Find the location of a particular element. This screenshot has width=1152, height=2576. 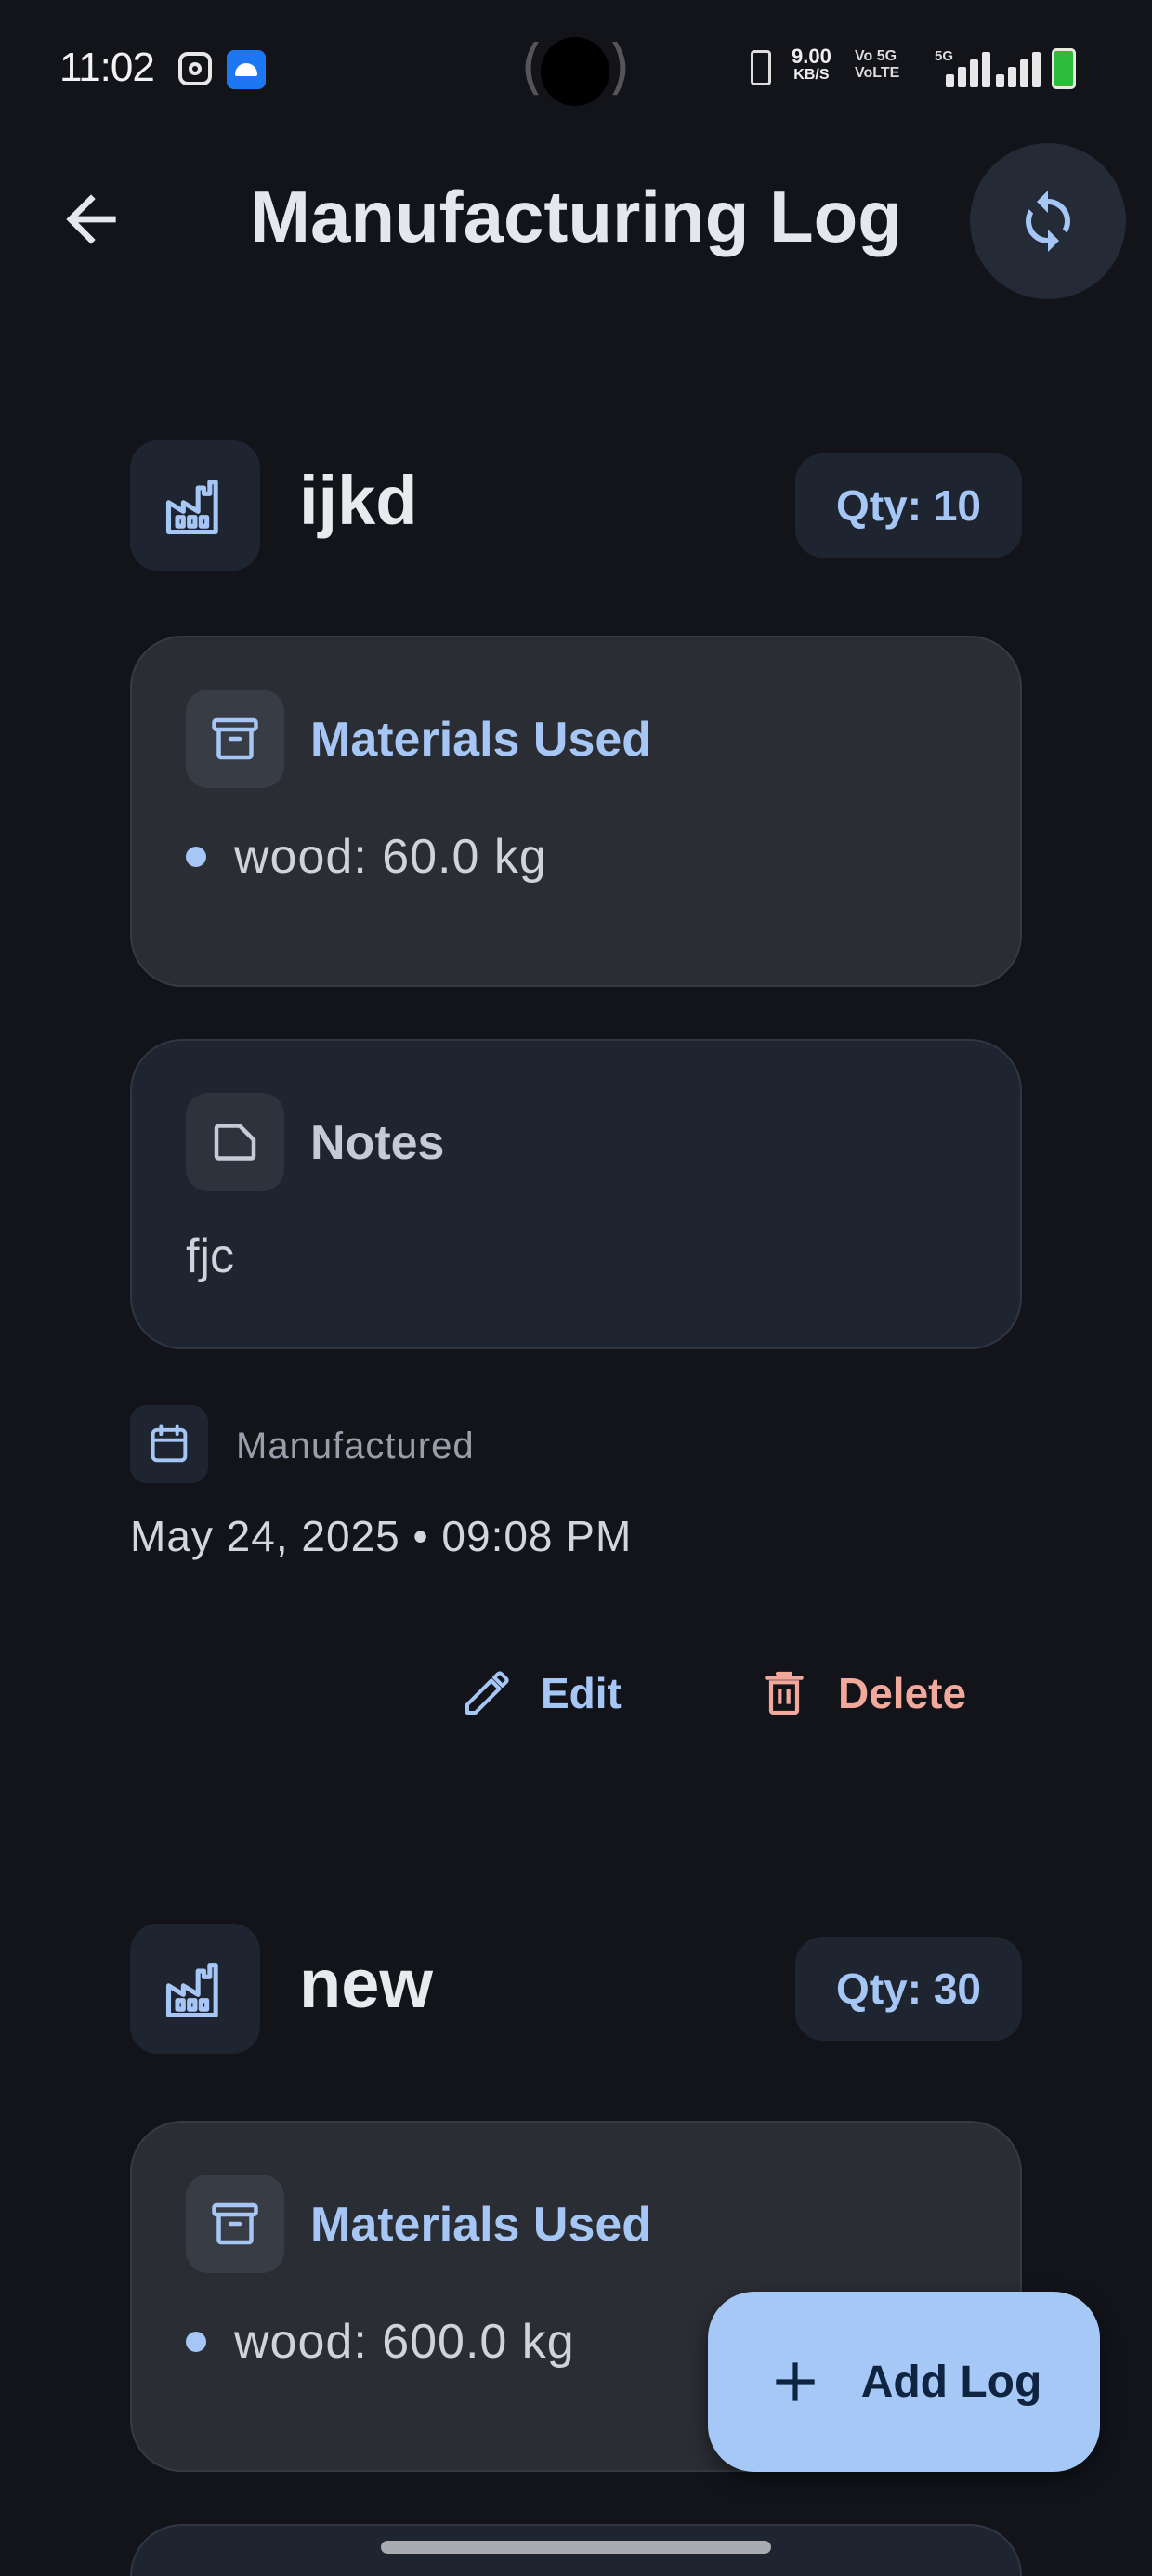

note-icon is located at coordinates (235, 1142).